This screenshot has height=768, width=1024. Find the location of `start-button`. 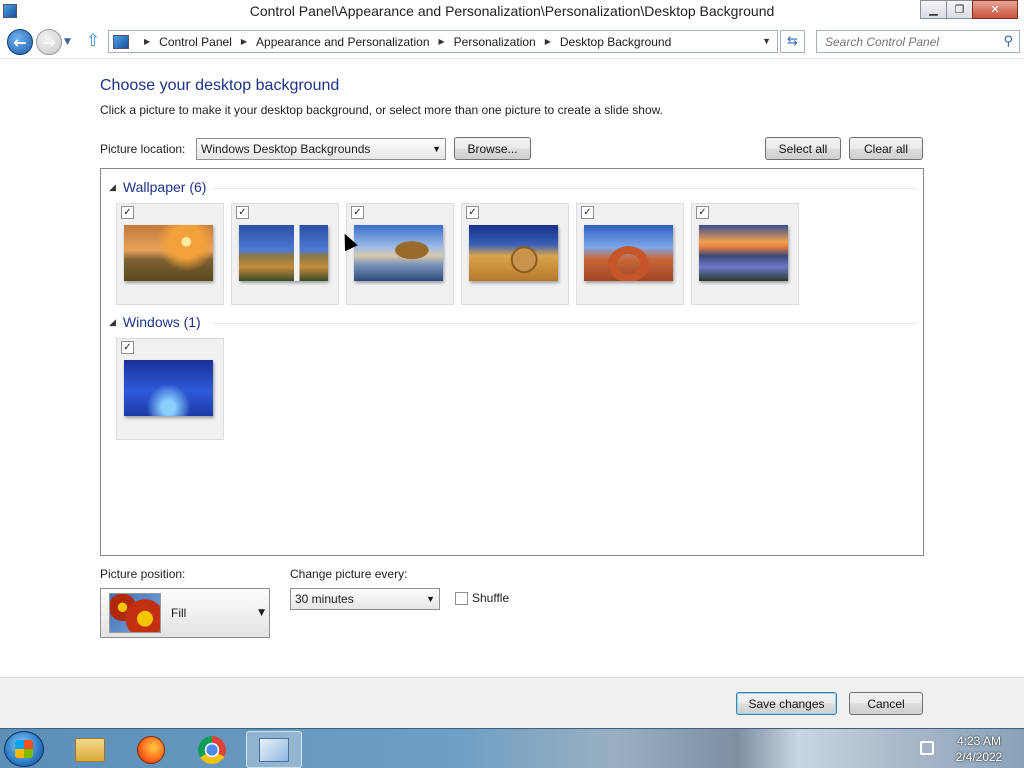

start-button is located at coordinates (24, 749).